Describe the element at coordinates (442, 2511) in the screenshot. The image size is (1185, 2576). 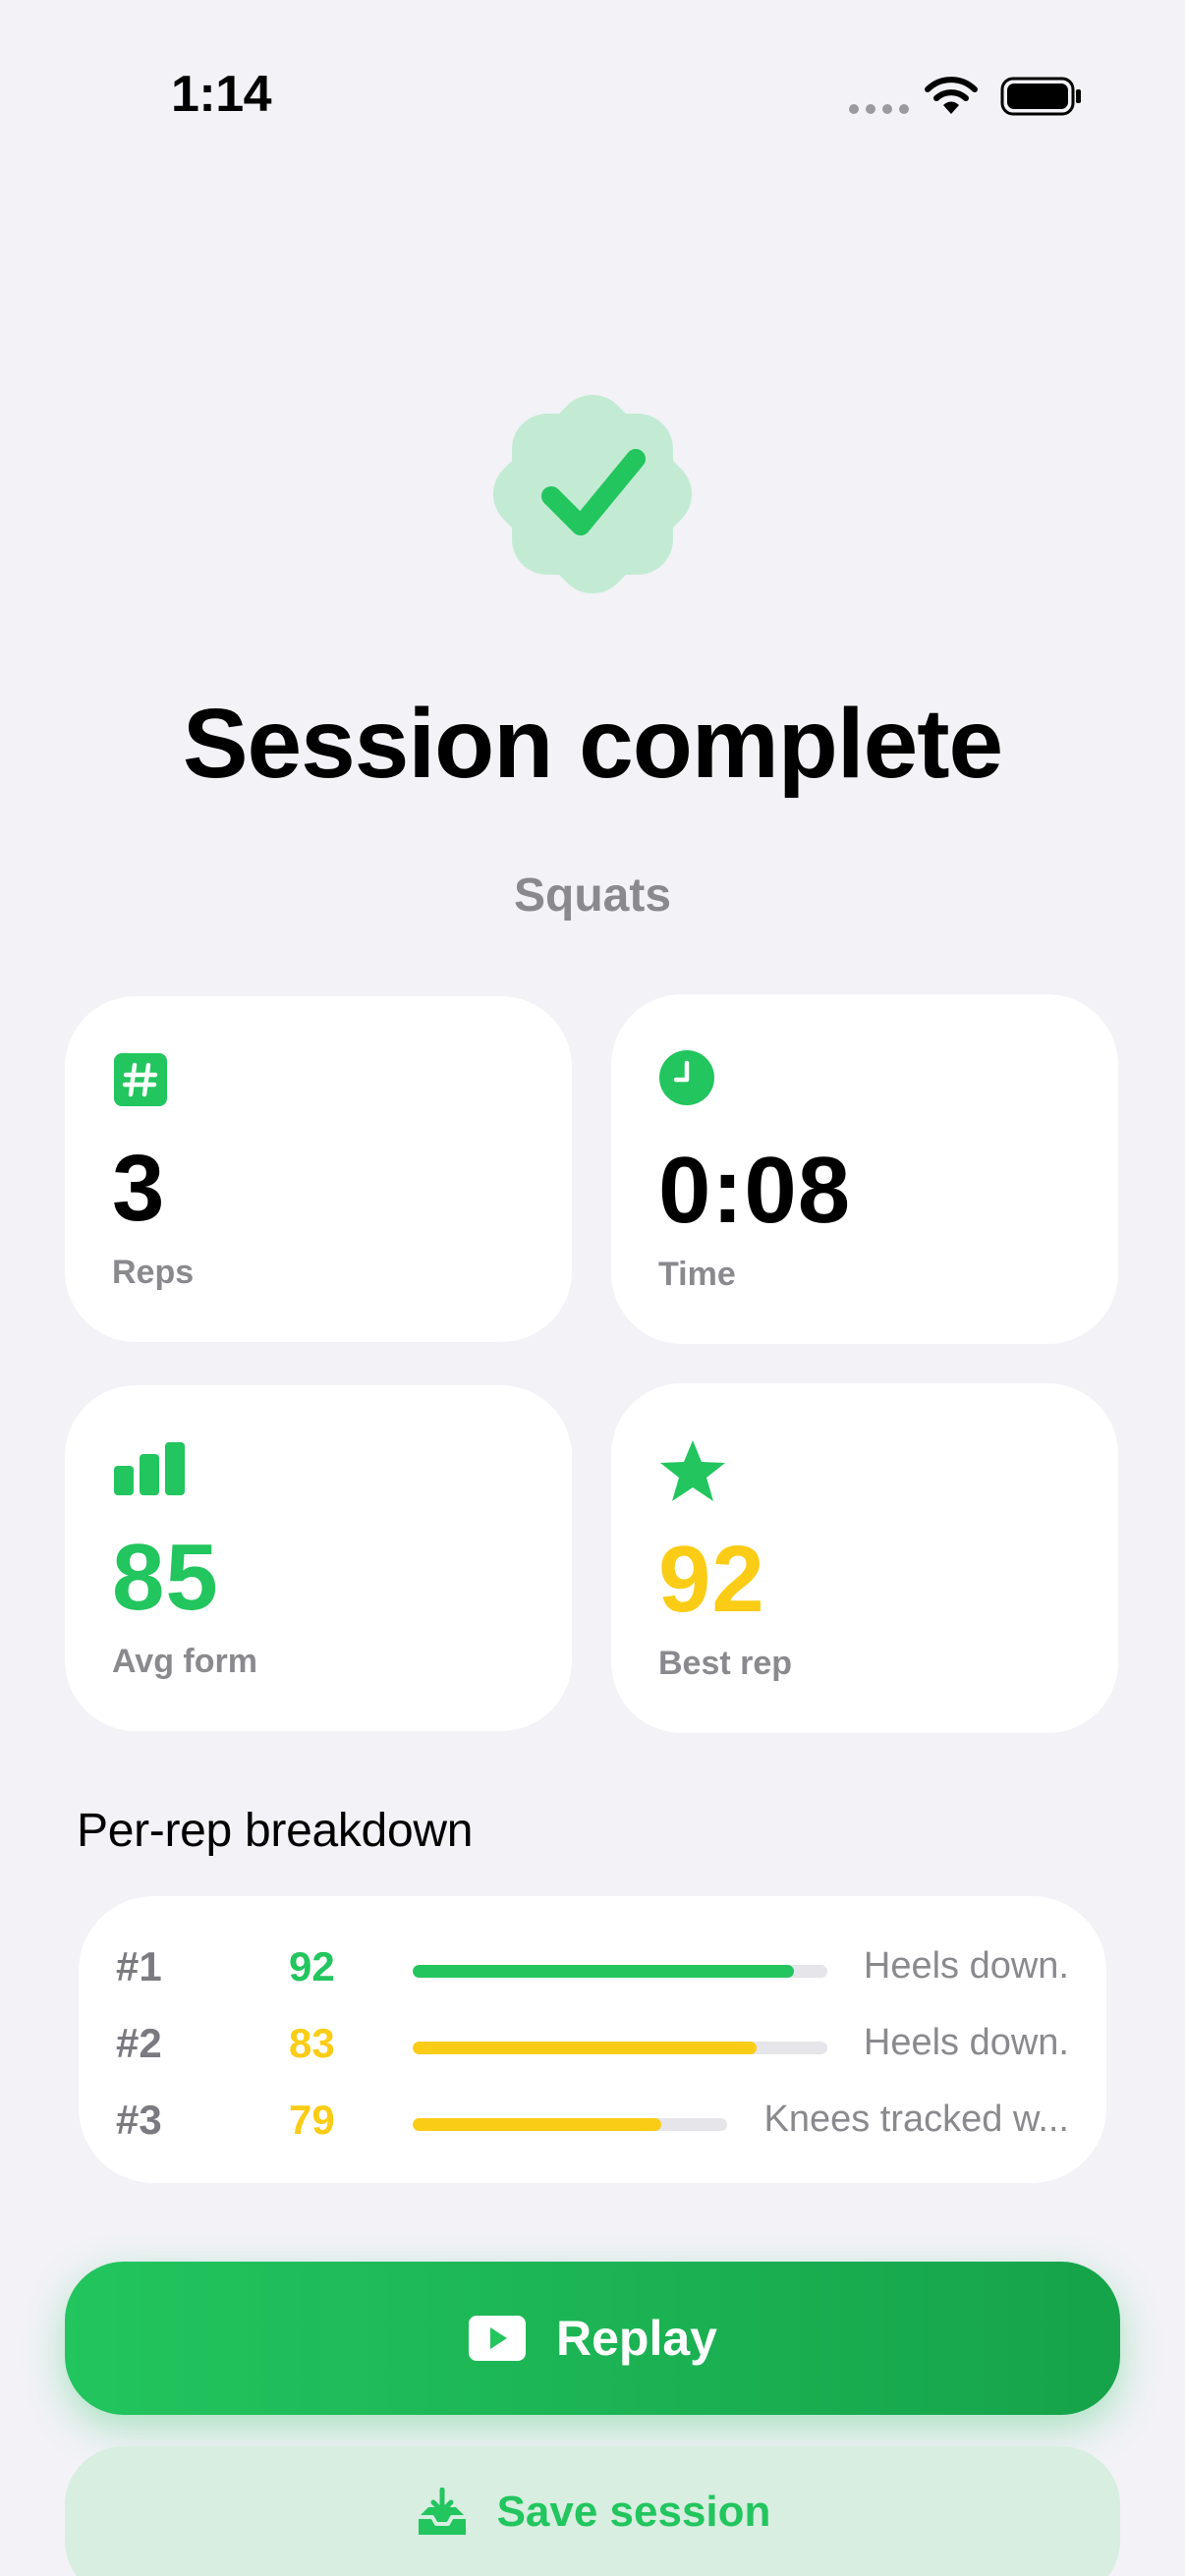
I see `download-tray-icon` at that location.